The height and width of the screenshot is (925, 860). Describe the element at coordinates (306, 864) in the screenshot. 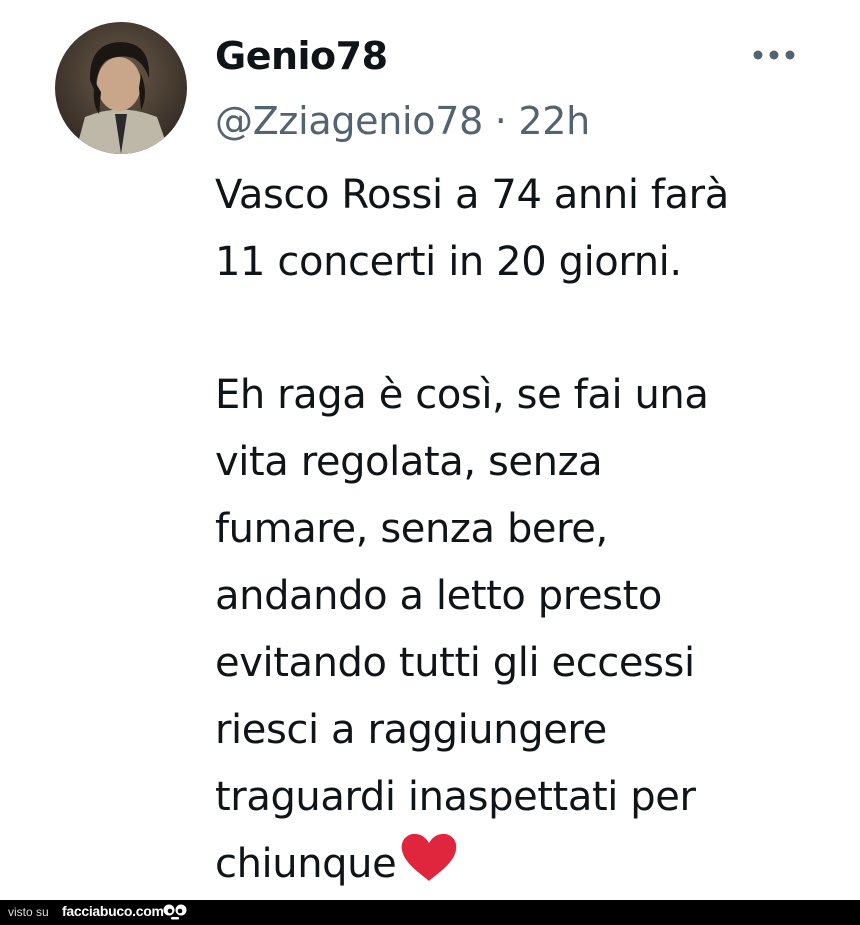

I see `tweet-line: chiunque` at that location.